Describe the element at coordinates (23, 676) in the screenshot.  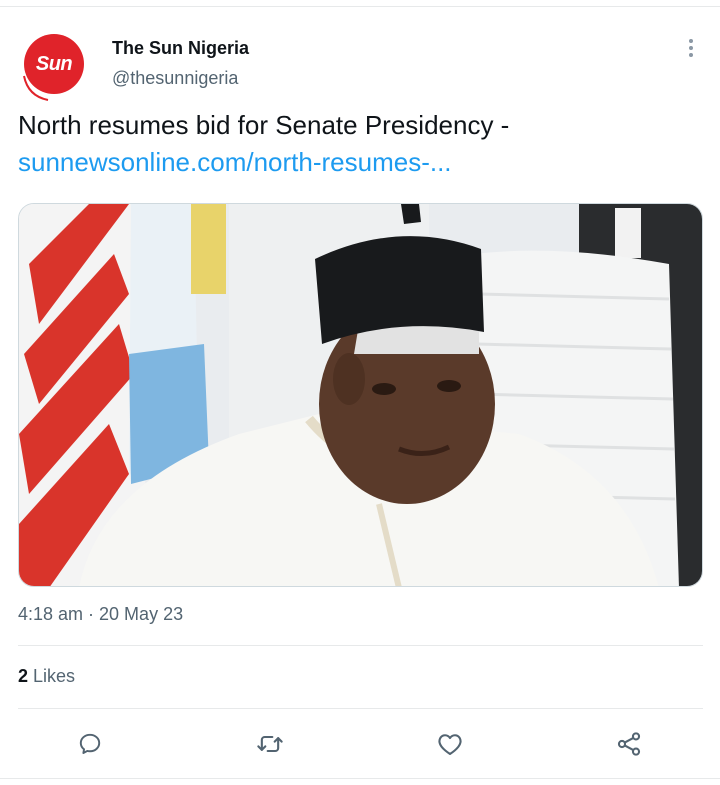
I see `likes-number: 2` at that location.